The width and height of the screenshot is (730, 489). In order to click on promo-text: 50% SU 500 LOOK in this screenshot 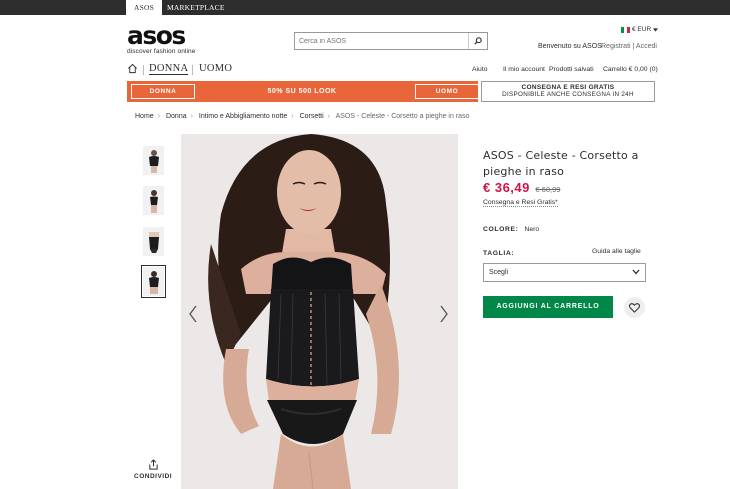, I will do `click(302, 91)`.